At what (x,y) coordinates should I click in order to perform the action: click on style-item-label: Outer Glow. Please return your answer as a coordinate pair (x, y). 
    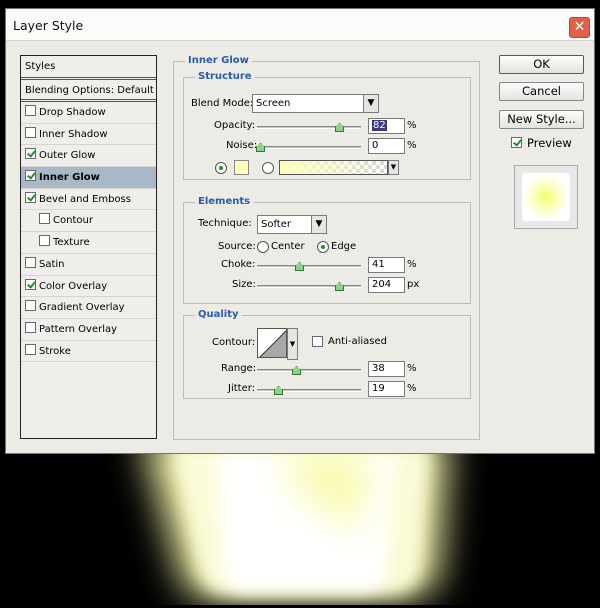
    Looking at the image, I should click on (67, 156).